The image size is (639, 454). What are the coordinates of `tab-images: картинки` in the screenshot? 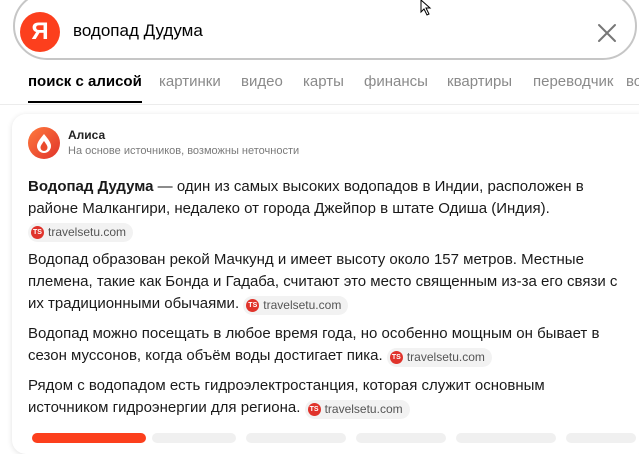 It's located at (190, 81).